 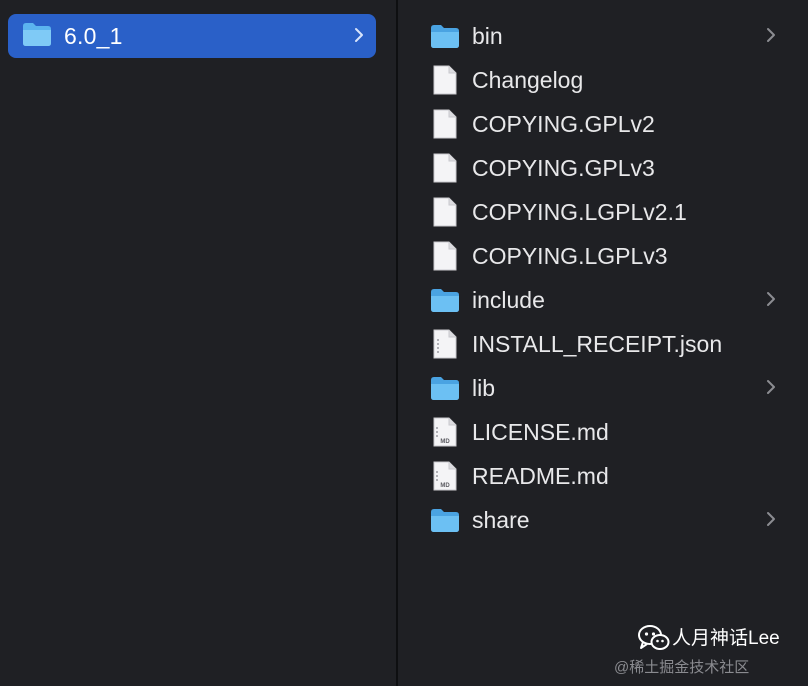 What do you see at coordinates (726, 638) in the screenshot?
I see `watermark-brand: 人月神话Lee` at bounding box center [726, 638].